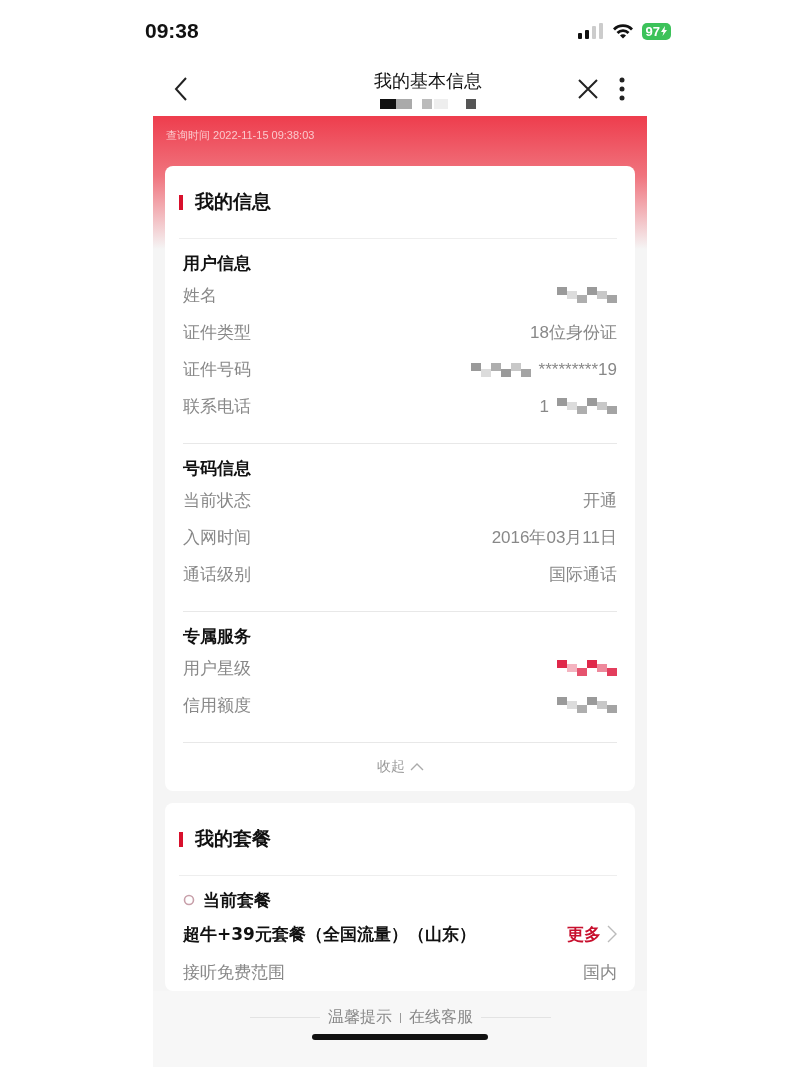  What do you see at coordinates (217, 537) in the screenshot?
I see `row-label: 入网时间` at bounding box center [217, 537].